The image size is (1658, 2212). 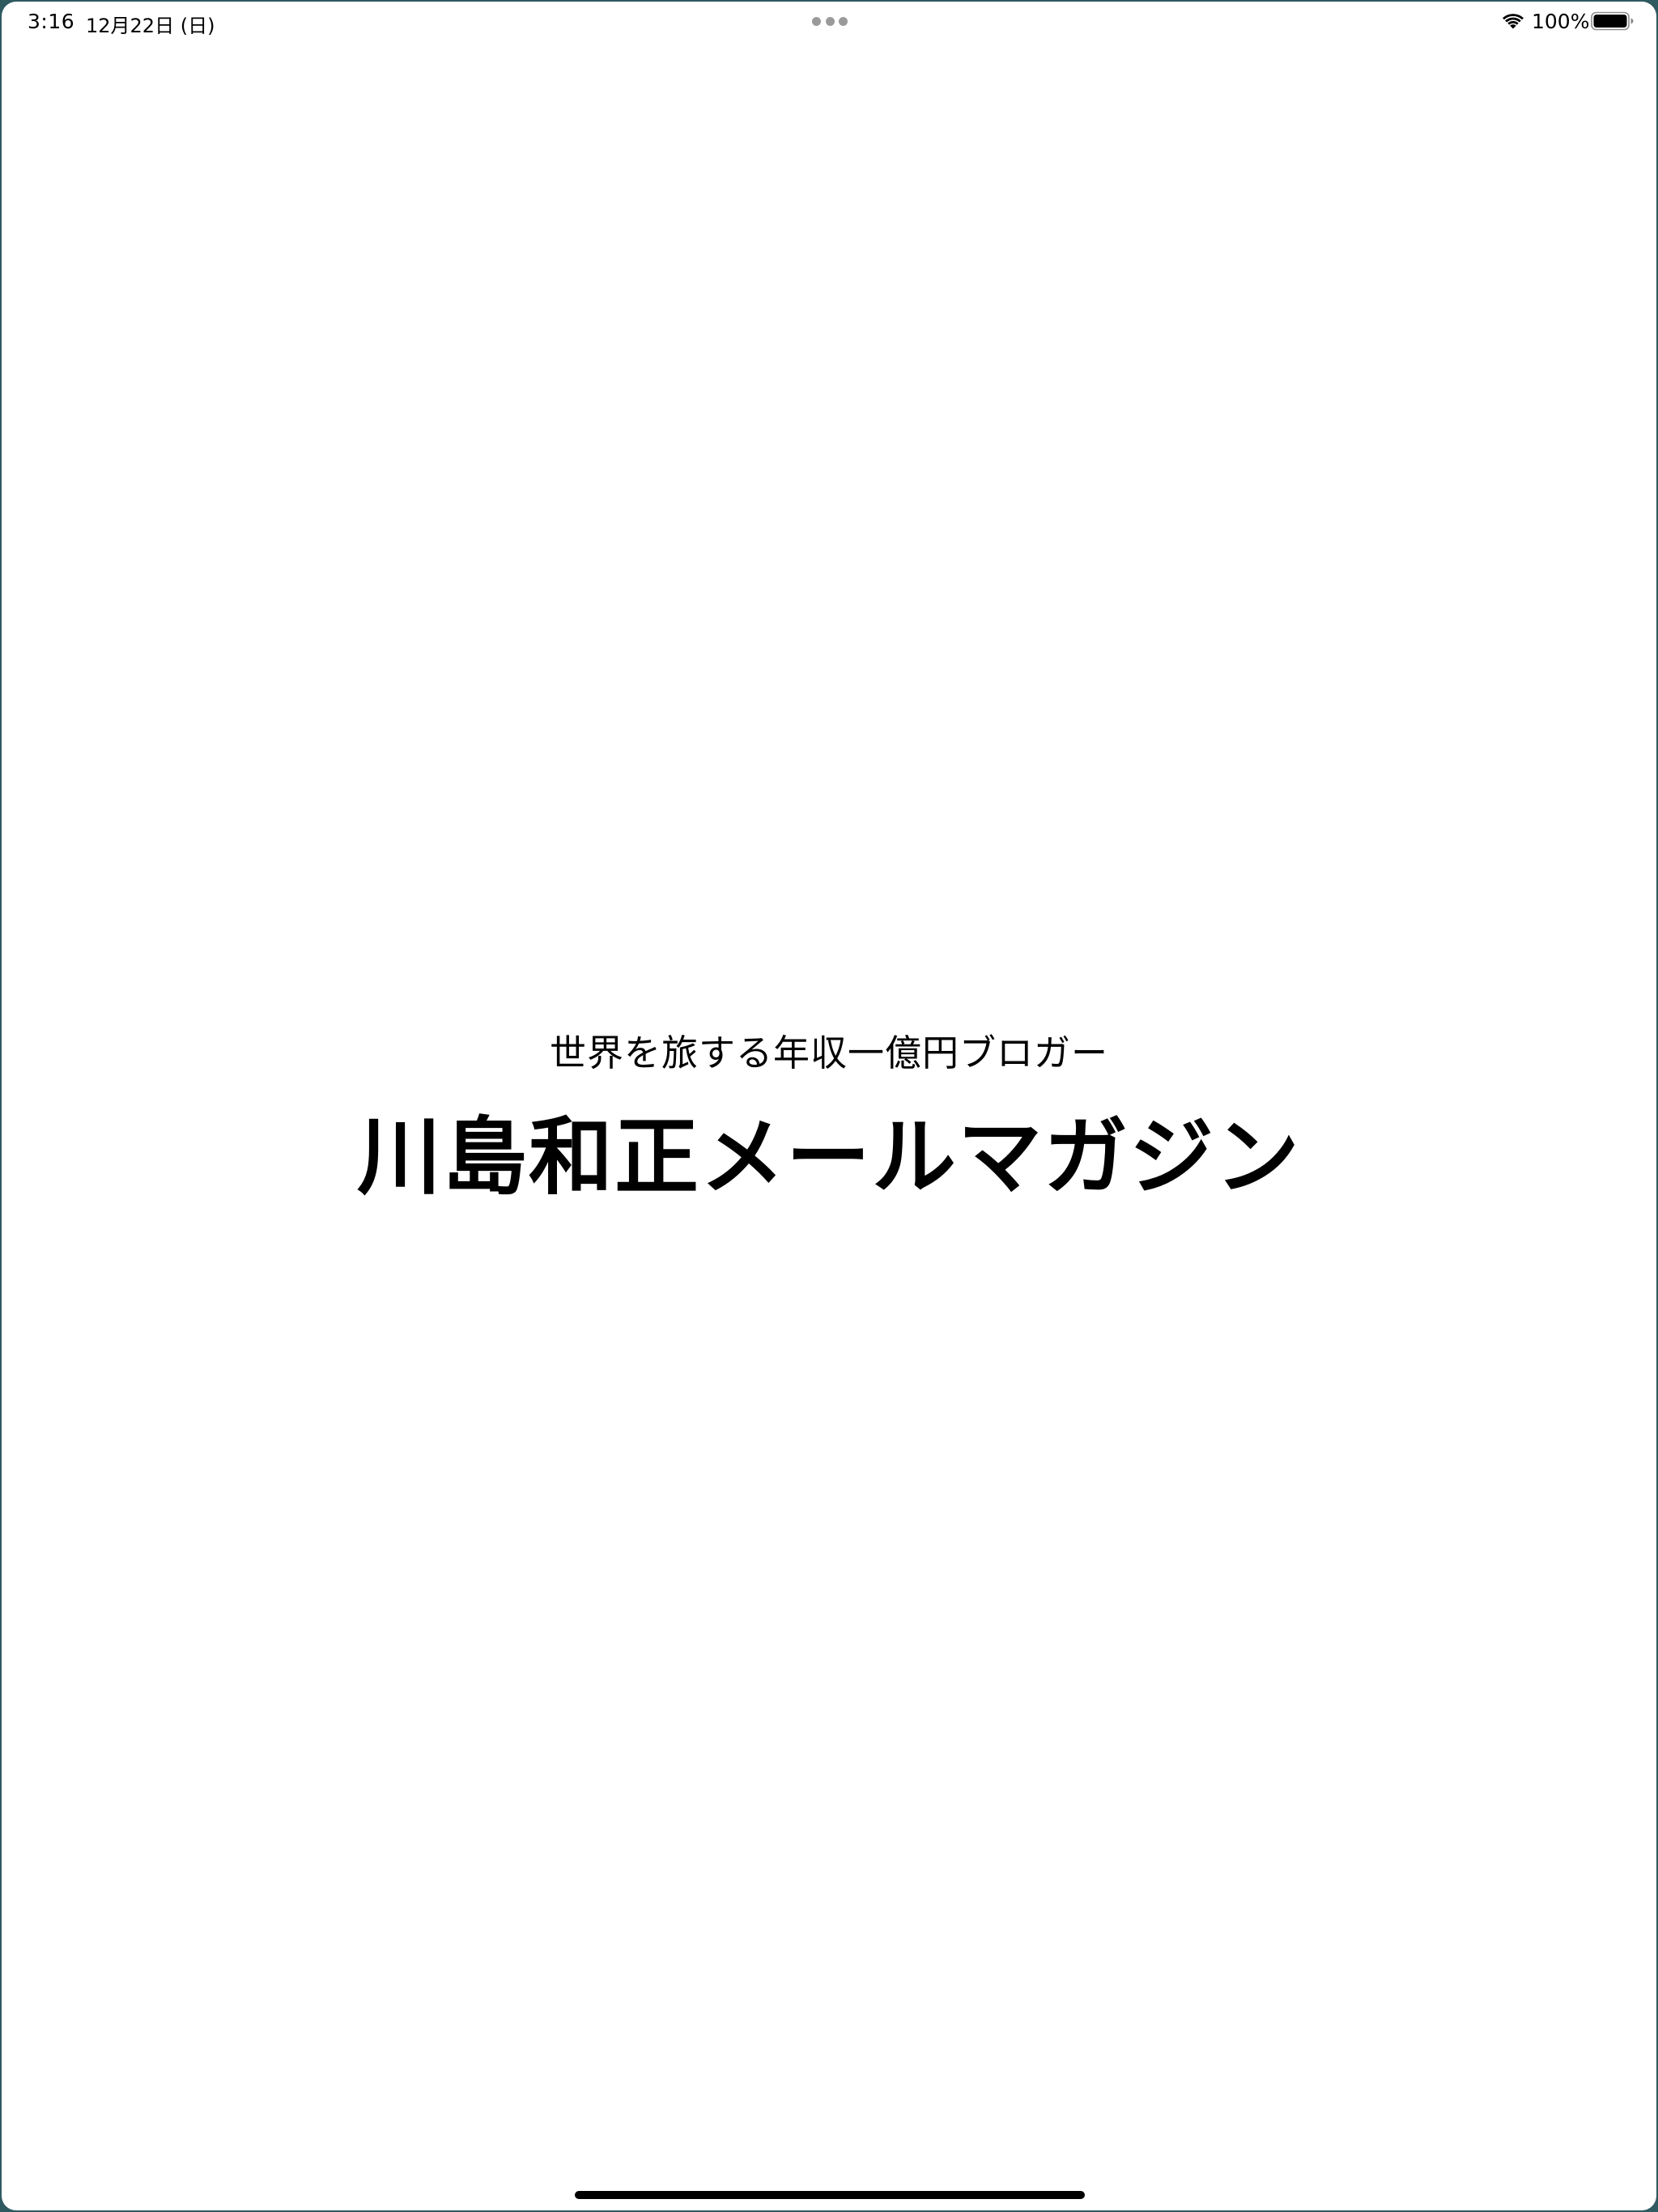 What do you see at coordinates (830, 2195) in the screenshot?
I see `home-indicator` at bounding box center [830, 2195].